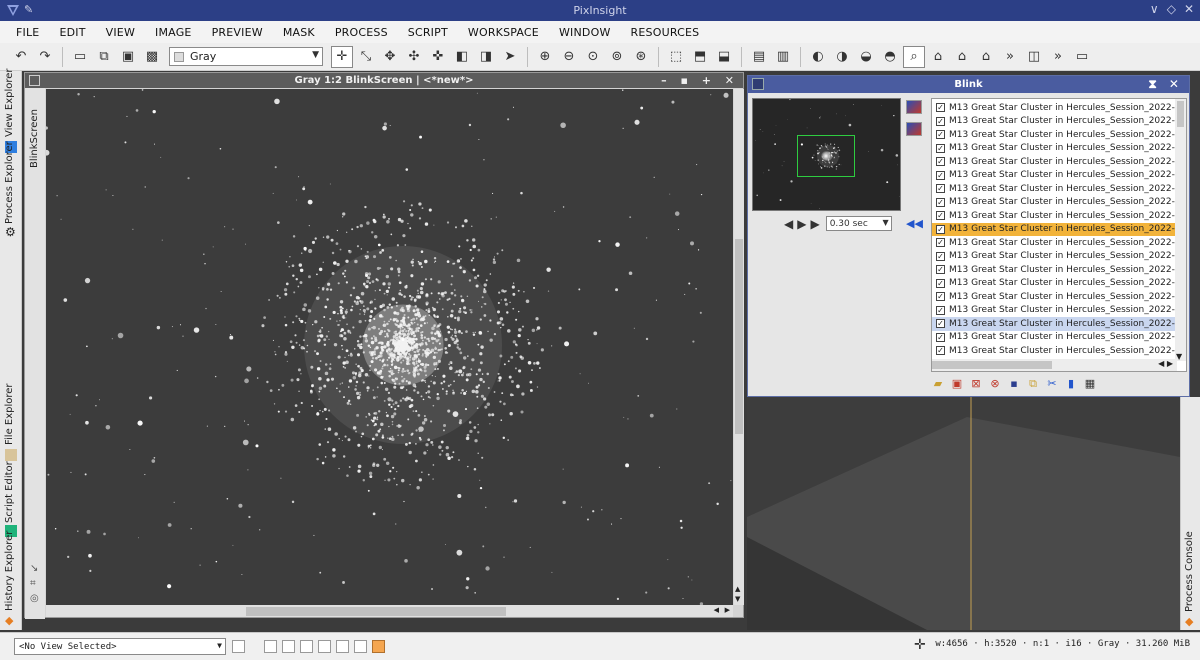 The height and width of the screenshot is (660, 1200). What do you see at coordinates (390, 57) in the screenshot?
I see `pan-mode-icon: ✥` at bounding box center [390, 57].